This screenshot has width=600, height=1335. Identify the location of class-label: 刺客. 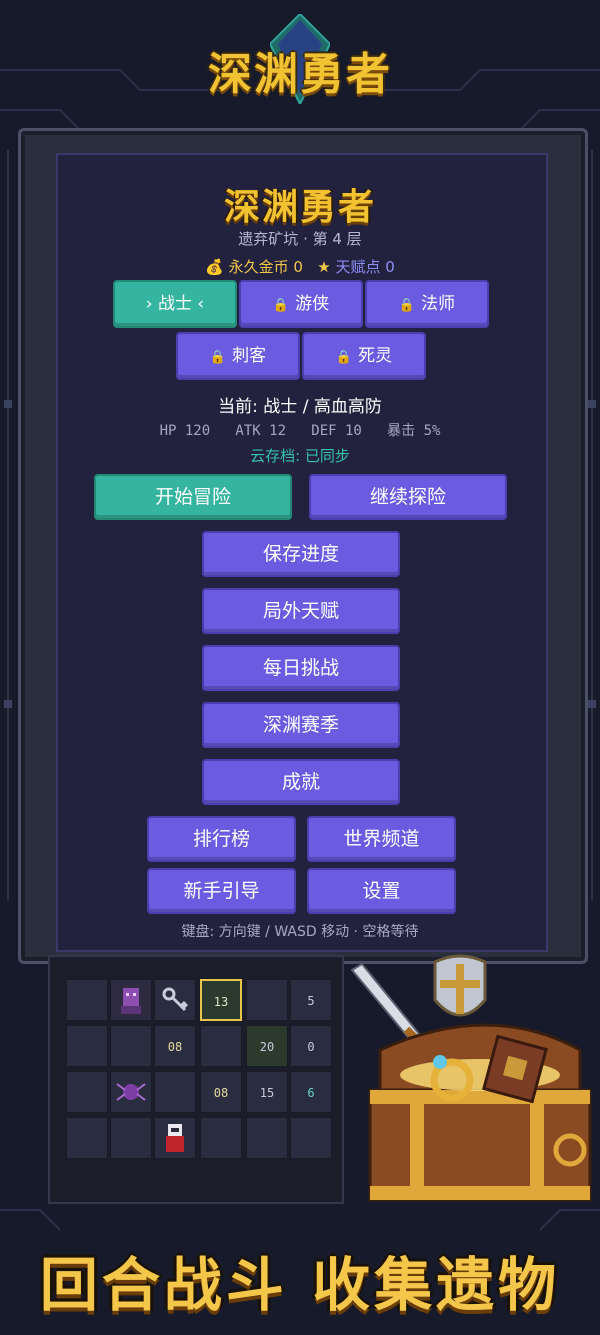
(249, 356).